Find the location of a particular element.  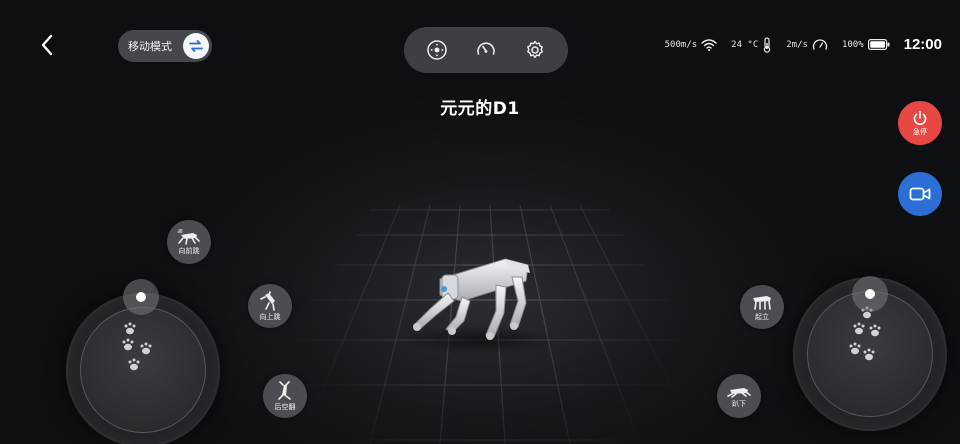

right-joystick is located at coordinates (870, 353).